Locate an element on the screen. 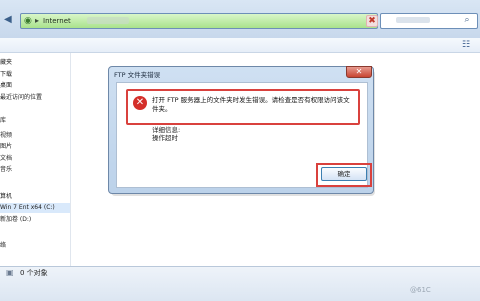  search-blurred-text is located at coordinates (413, 20).